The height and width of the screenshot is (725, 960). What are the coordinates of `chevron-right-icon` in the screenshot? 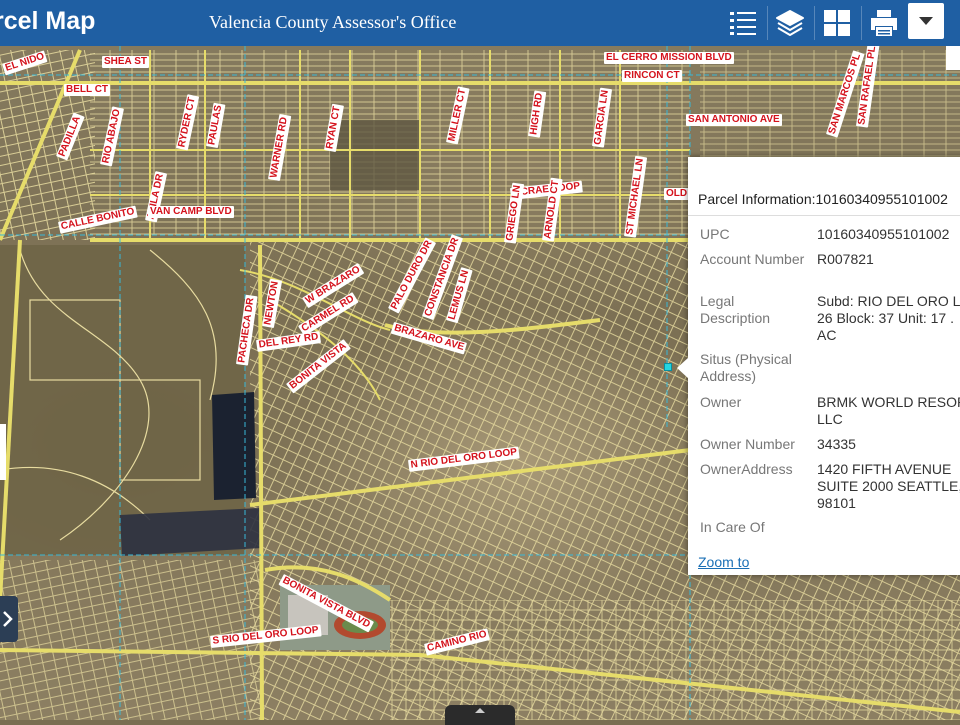 It's located at (8, 619).